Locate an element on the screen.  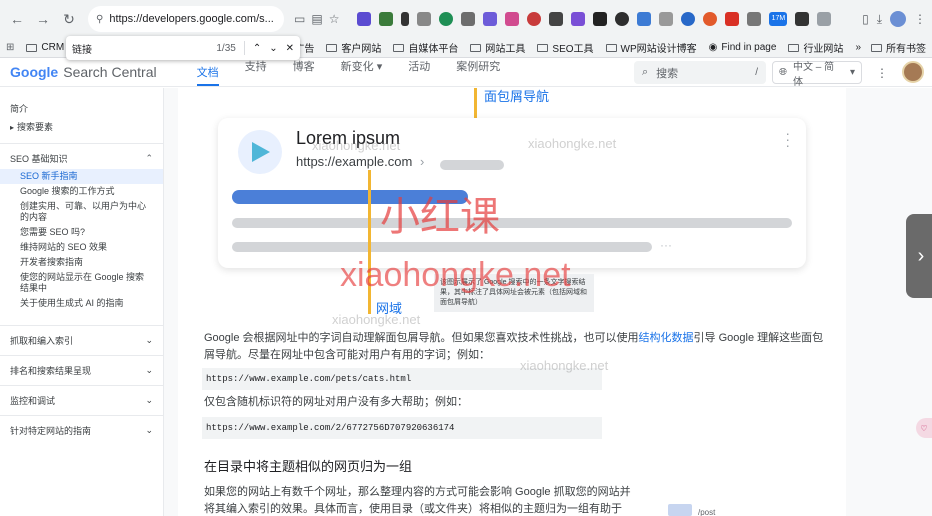
sidebar-section-ranking: 排名和搜索结果呈现 ⌄ is located at coordinates (81, 370).